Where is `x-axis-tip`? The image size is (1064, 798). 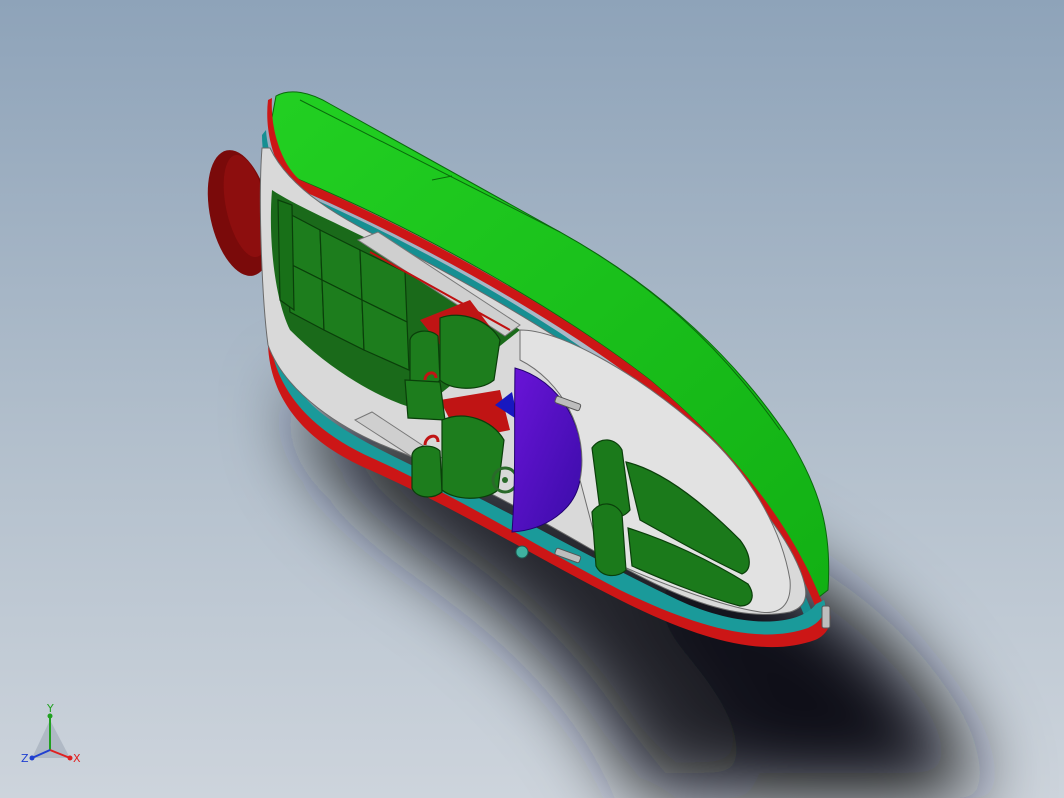
x-axis-tip is located at coordinates (70, 758).